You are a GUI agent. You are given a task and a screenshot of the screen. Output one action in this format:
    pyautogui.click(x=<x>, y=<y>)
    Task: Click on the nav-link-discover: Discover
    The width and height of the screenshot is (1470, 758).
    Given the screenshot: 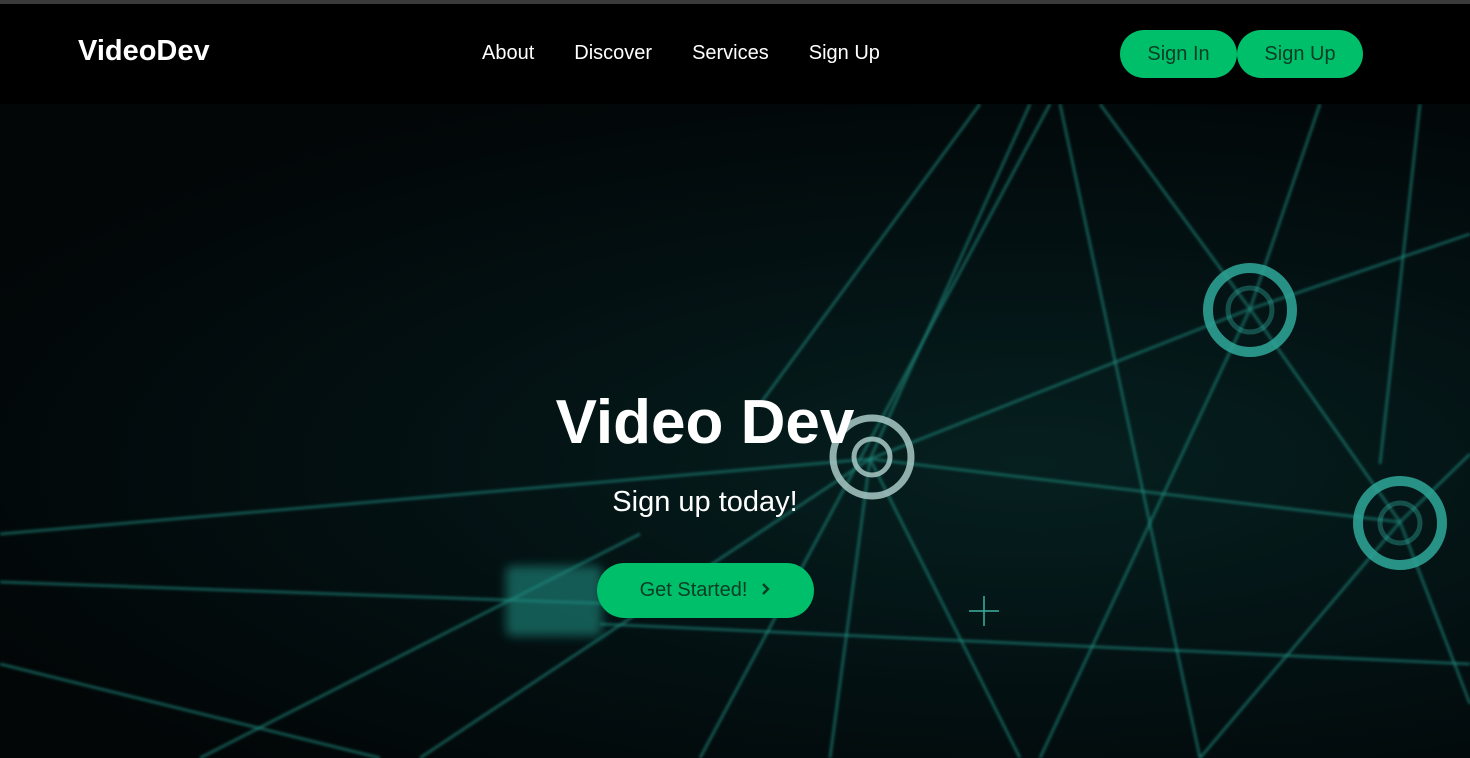 What is the action you would take?
    pyautogui.click(x=613, y=53)
    